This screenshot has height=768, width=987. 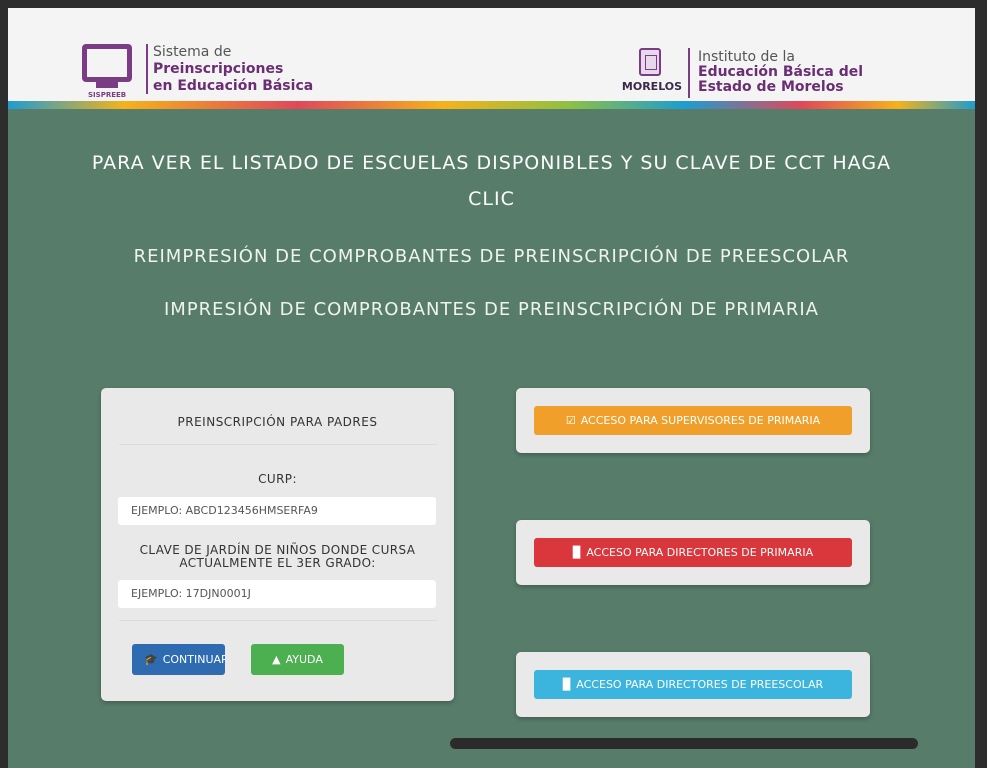 What do you see at coordinates (107, 95) in the screenshot?
I see `logo-text: SISPREEB` at bounding box center [107, 95].